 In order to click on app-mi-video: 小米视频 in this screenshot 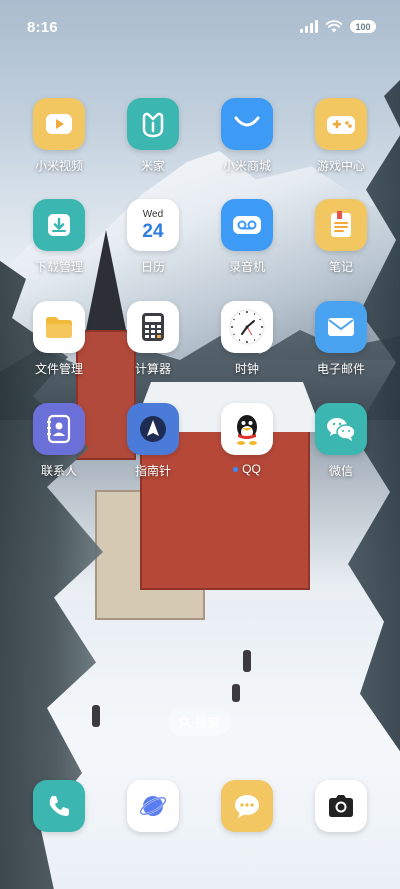, I will do `click(59, 136)`.